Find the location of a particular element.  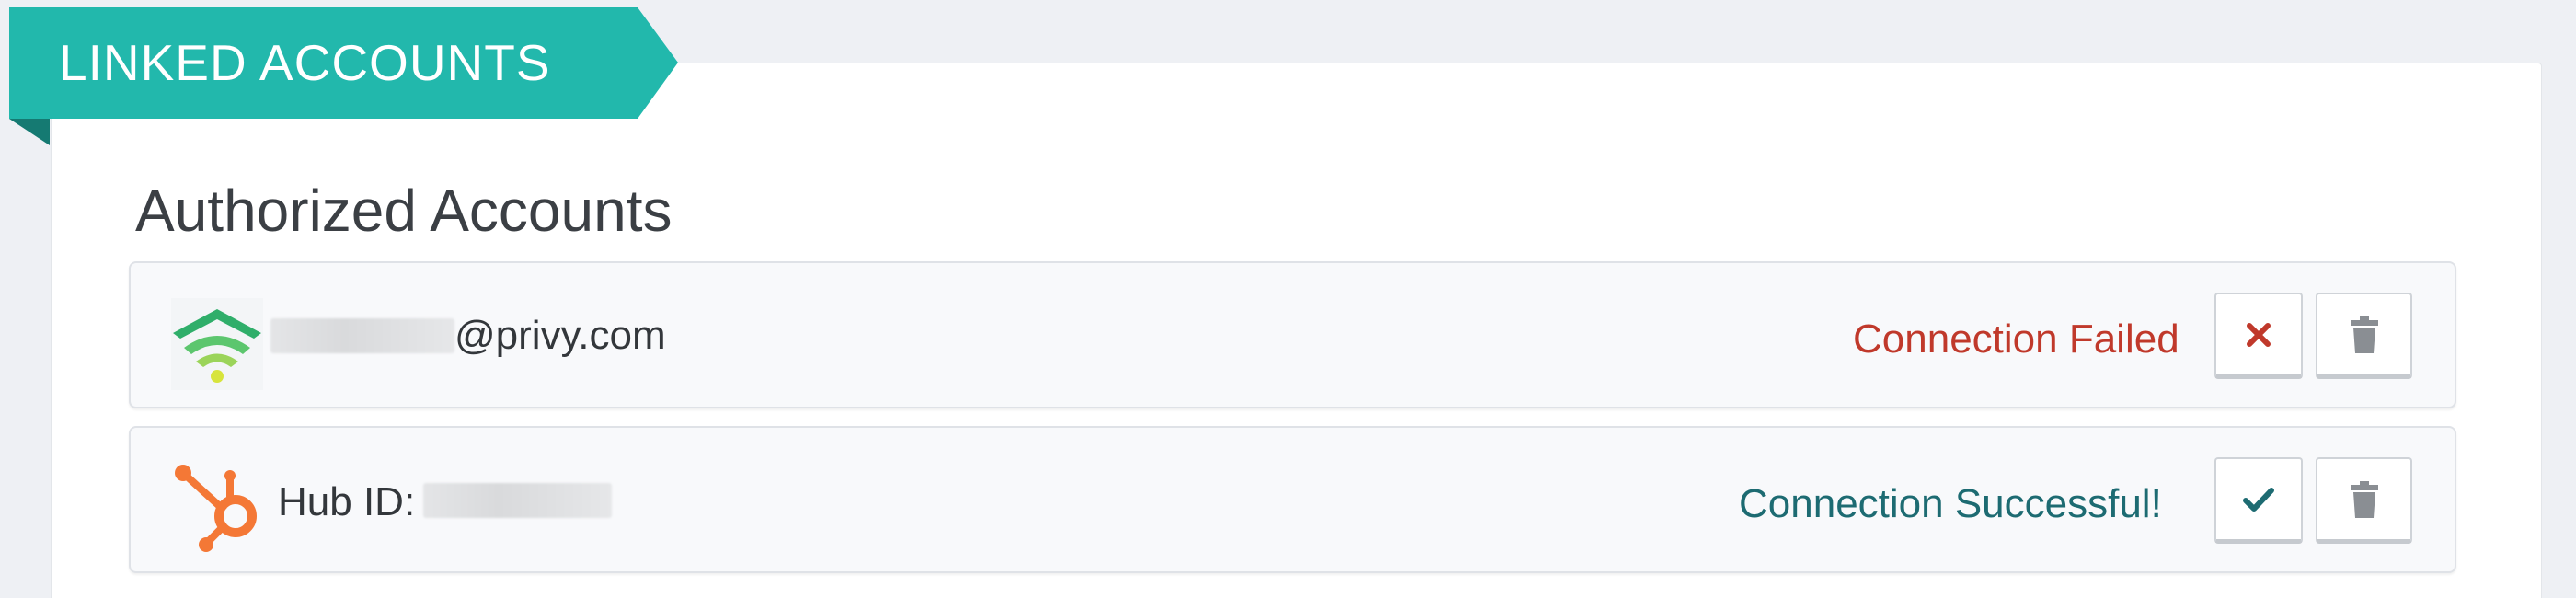

checkmark-icon is located at coordinates (2258, 499).